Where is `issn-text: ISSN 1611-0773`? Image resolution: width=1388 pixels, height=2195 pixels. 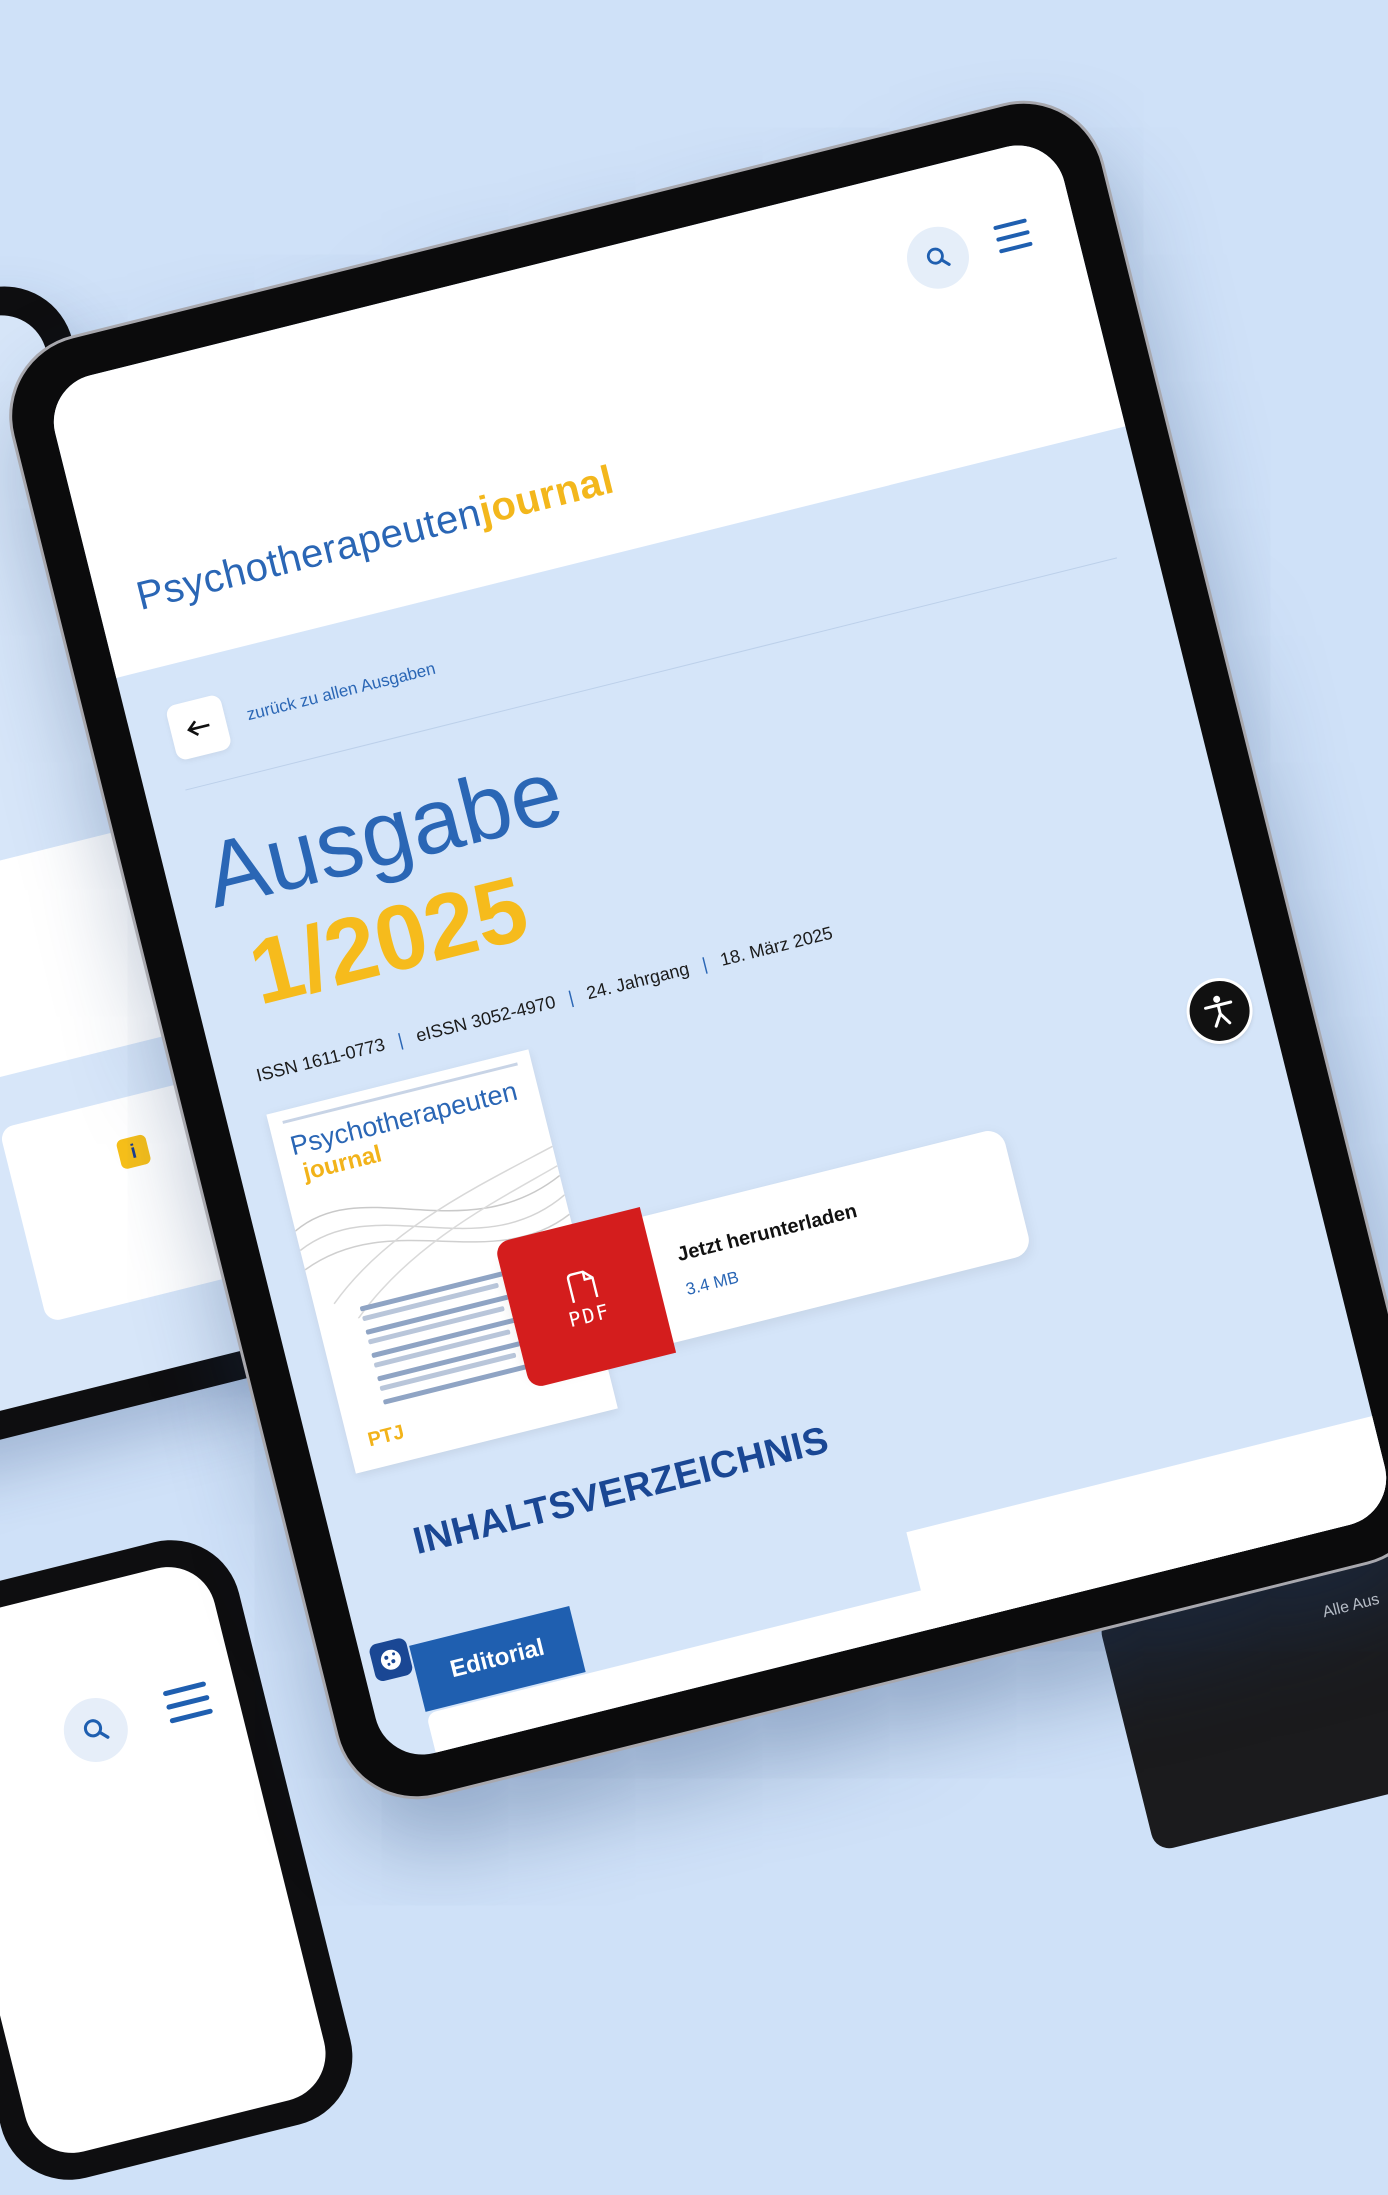
issn-text: ISSN 1611-0773 is located at coordinates (320, 1060).